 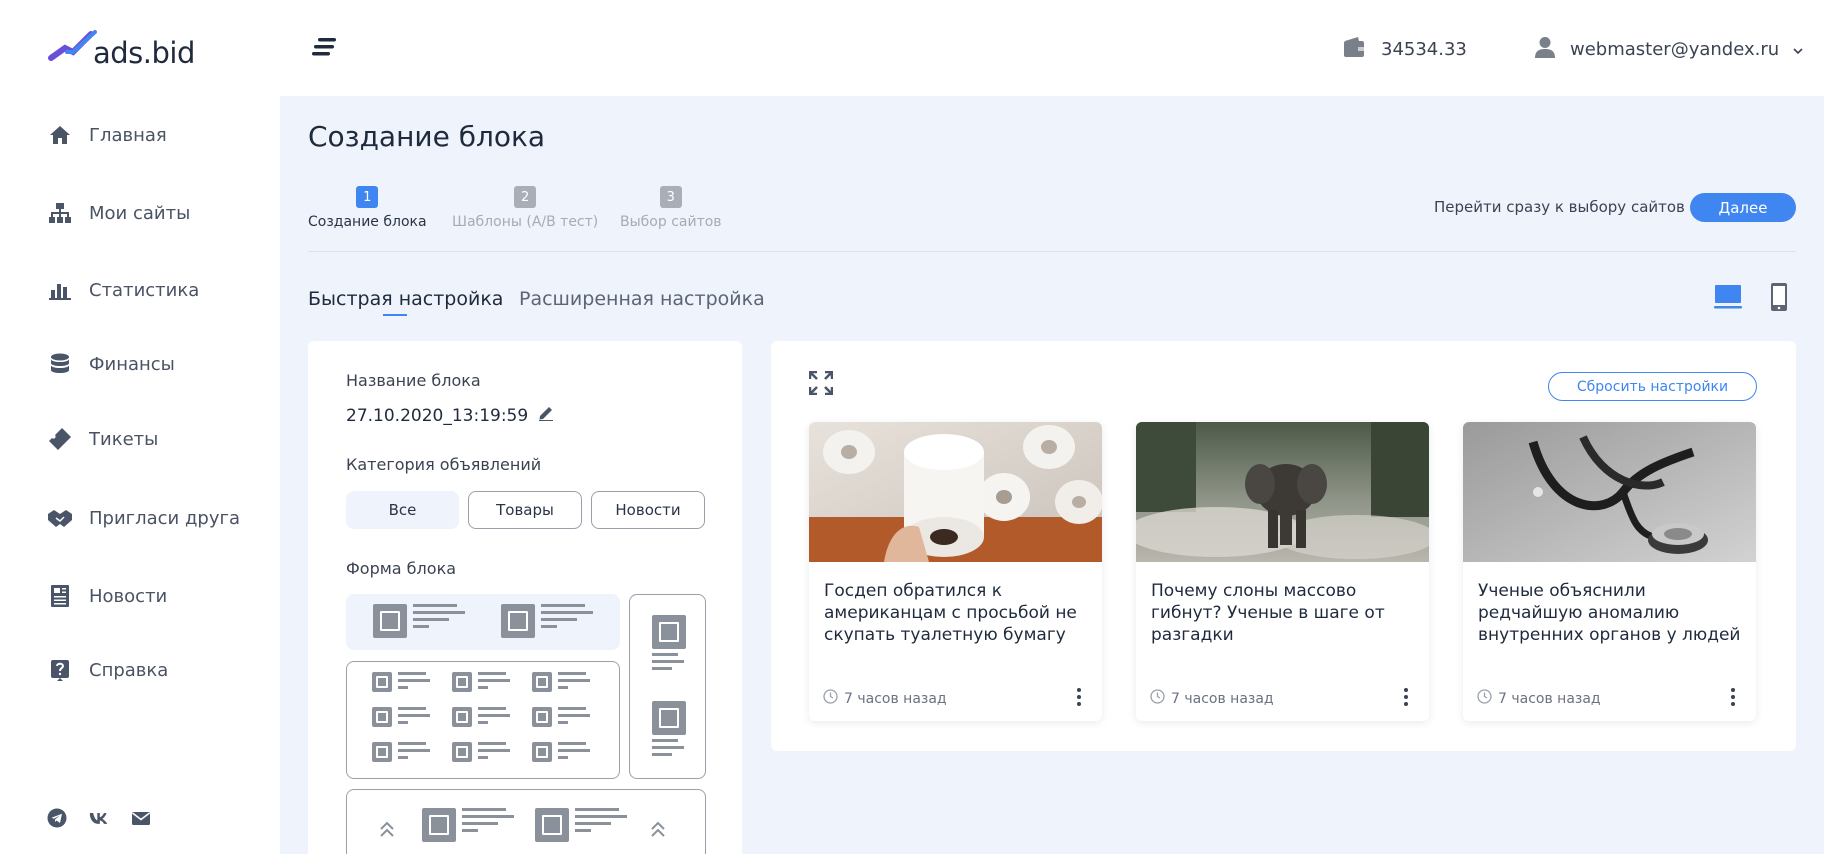 What do you see at coordinates (1559, 207) in the screenshot?
I see `skip-to-sites-link: Перейти сразу к выбору сайтов` at bounding box center [1559, 207].